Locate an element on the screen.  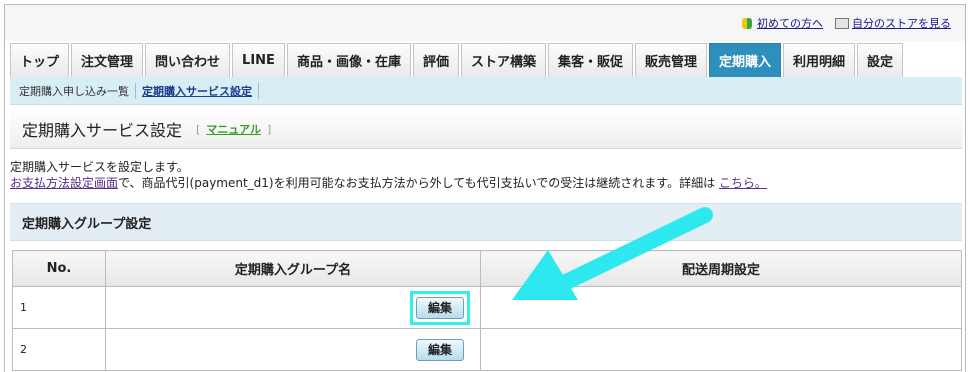
manual-link: マニュアル is located at coordinates (233, 129).